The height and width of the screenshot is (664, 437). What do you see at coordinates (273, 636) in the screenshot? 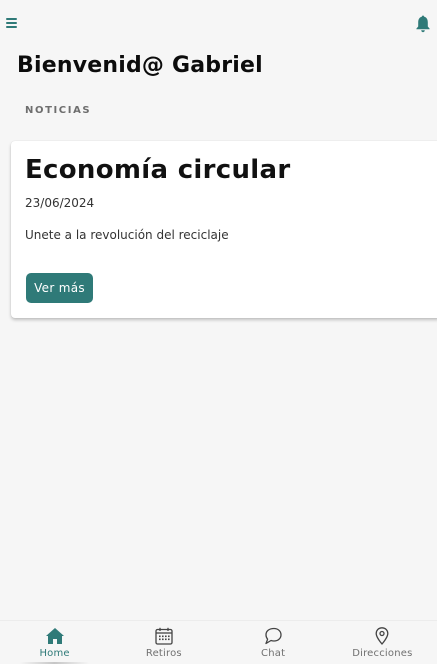
I see `chat-bubble-icon` at bounding box center [273, 636].